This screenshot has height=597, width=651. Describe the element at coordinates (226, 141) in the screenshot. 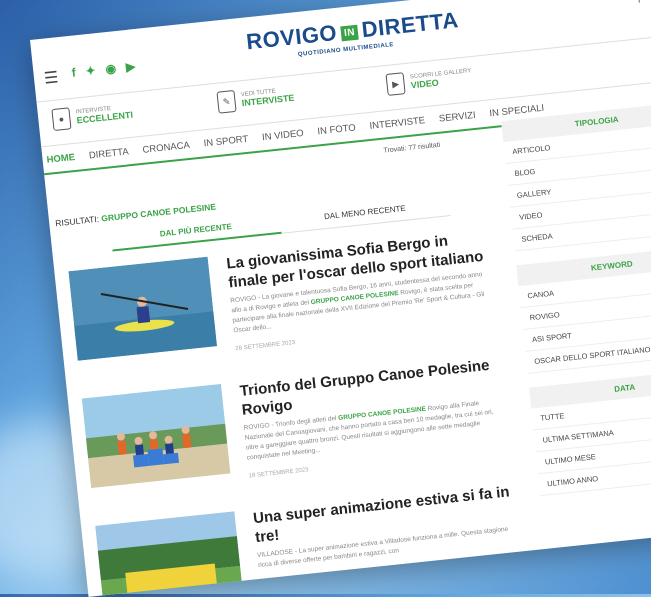

I see `nav-in-sport: IN SPORT` at that location.